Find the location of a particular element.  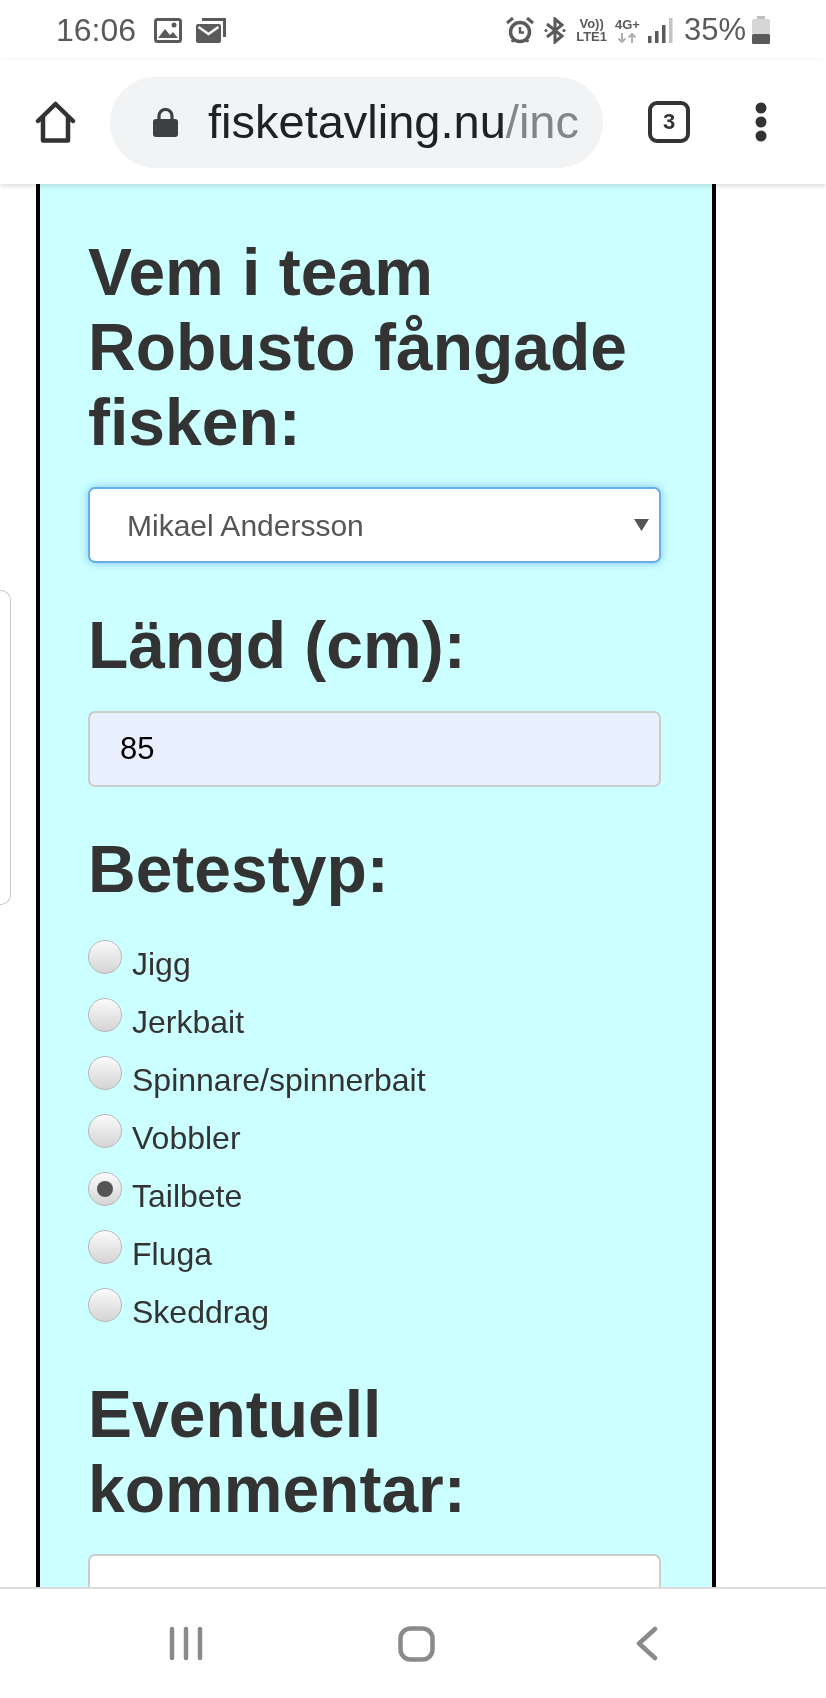

home-icon is located at coordinates (55, 122).